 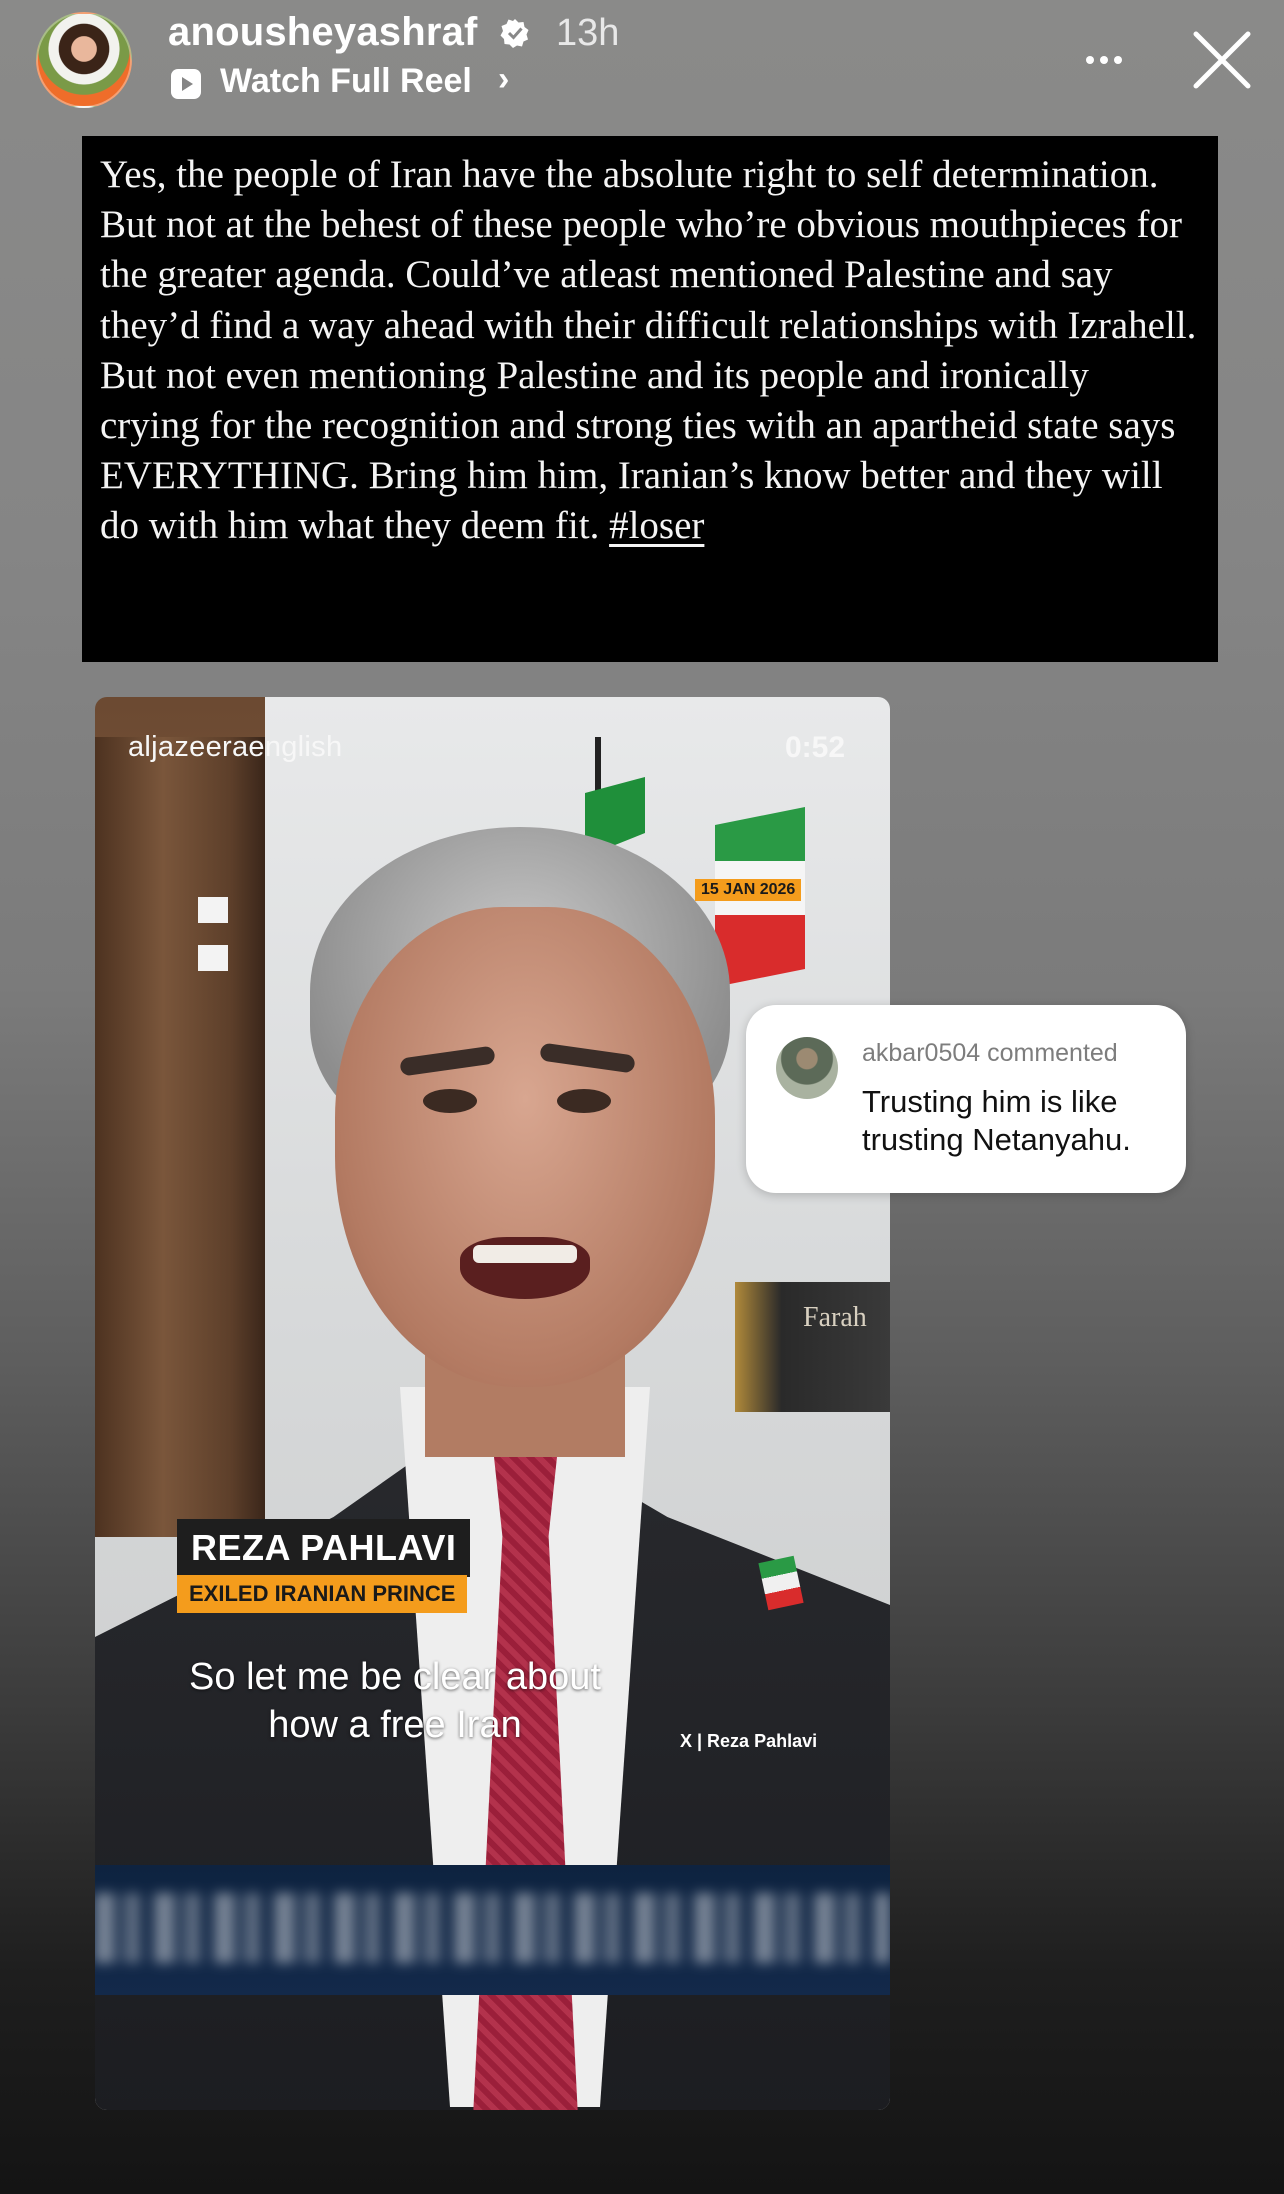 I want to click on username: anousheyashraf, so click(x=323, y=32).